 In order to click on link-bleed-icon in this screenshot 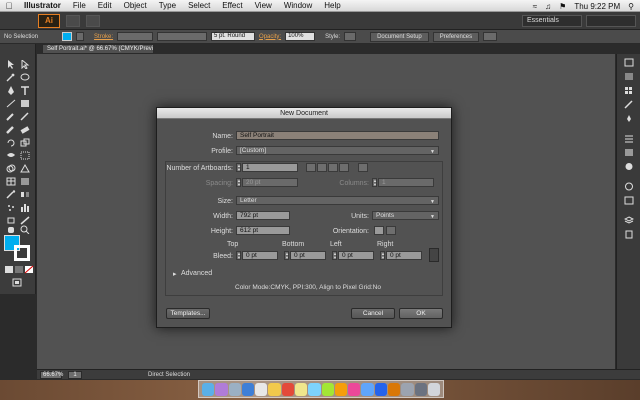, I will do `click(434, 255)`.